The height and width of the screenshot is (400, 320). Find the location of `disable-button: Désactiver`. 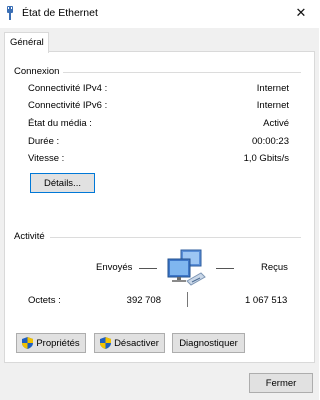

disable-button: Désactiver is located at coordinates (129, 343).